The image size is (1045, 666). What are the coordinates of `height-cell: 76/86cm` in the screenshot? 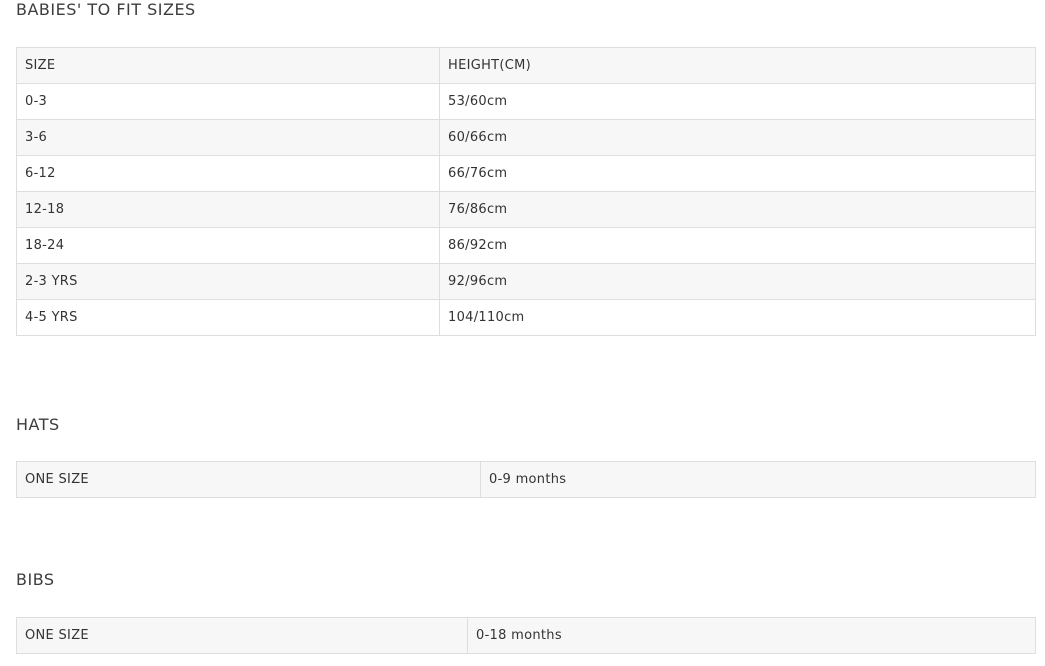 It's located at (737, 209).